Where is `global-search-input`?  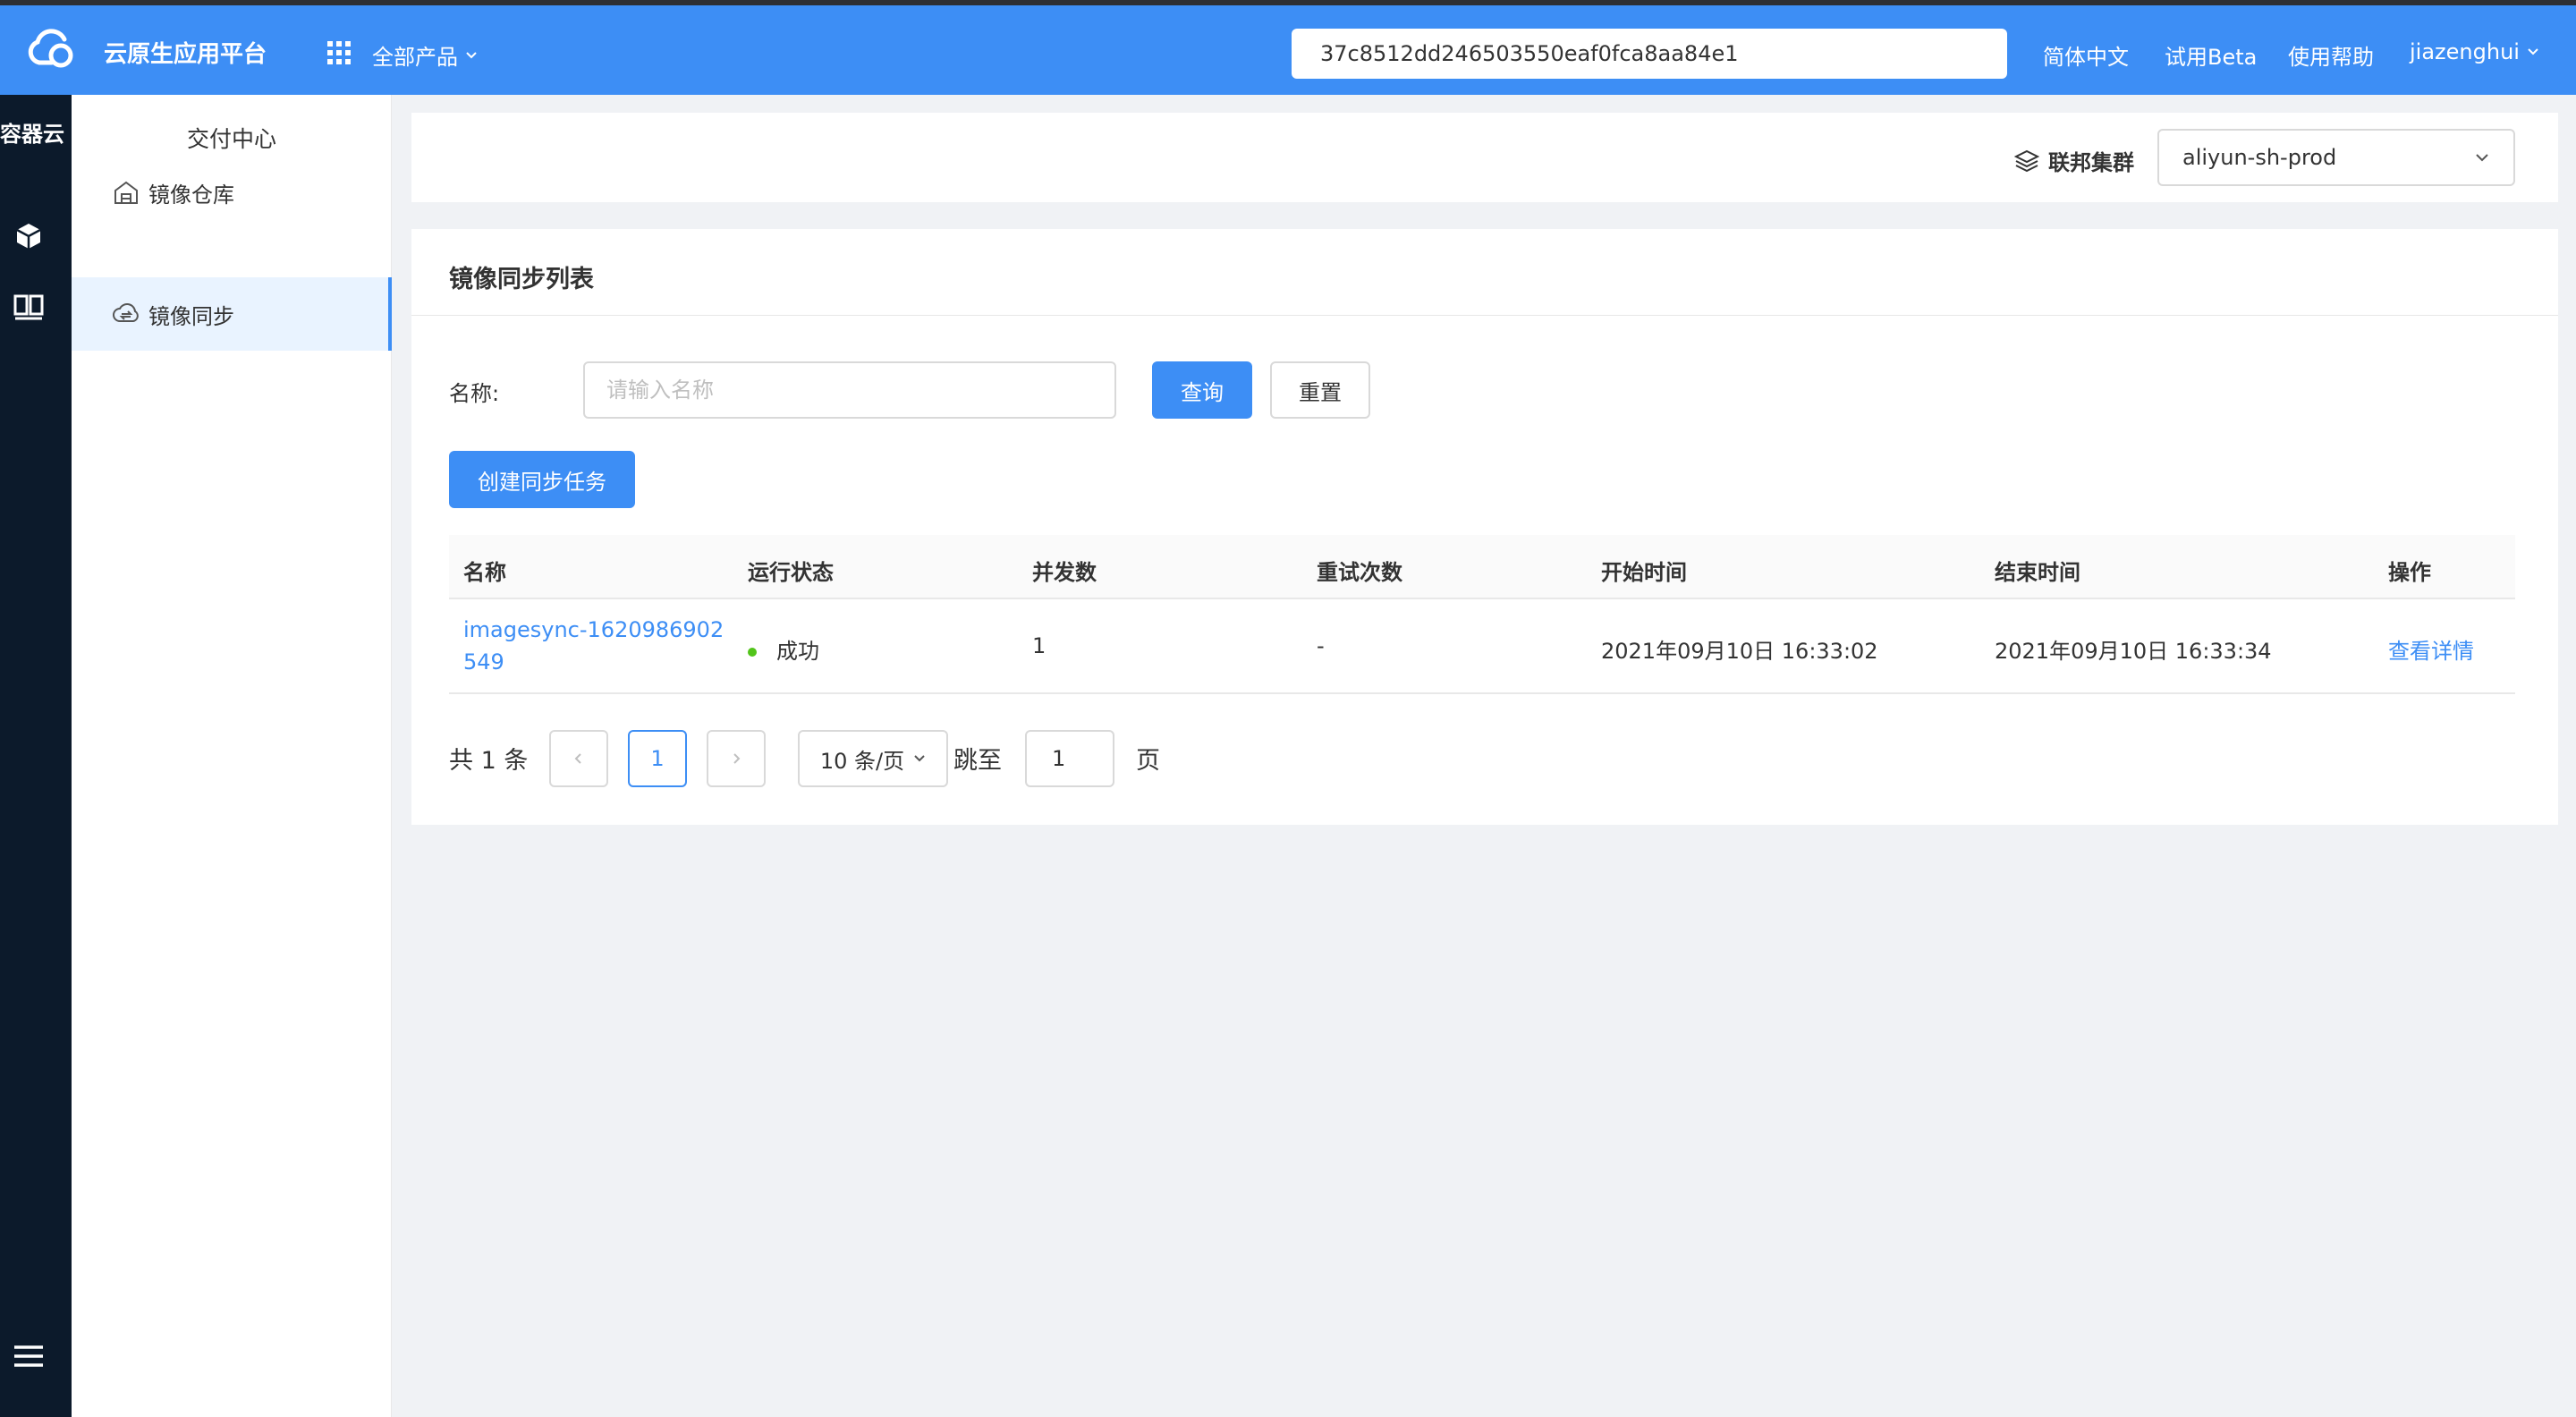
global-search-input is located at coordinates (1649, 54).